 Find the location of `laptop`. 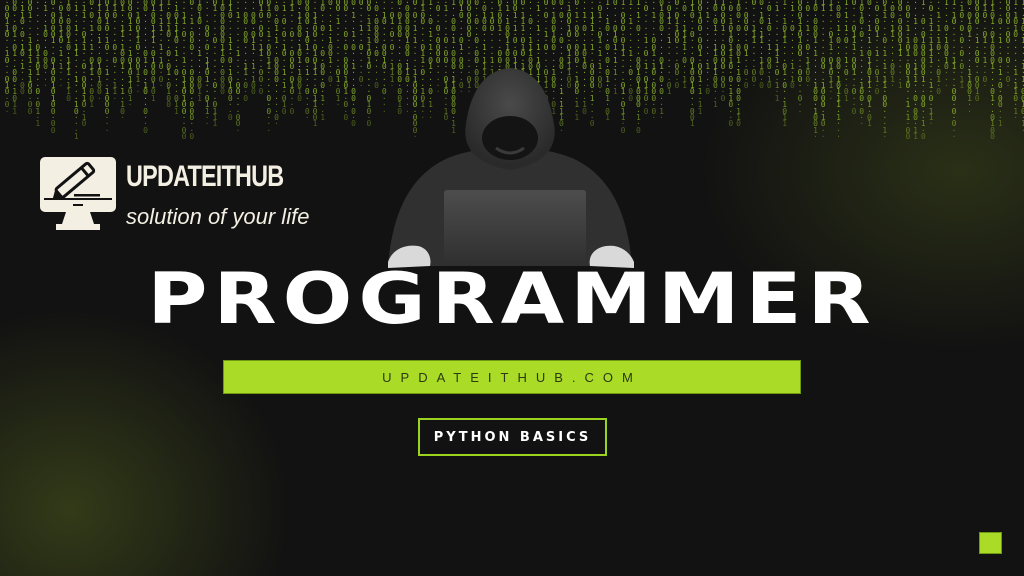

laptop is located at coordinates (515, 228).